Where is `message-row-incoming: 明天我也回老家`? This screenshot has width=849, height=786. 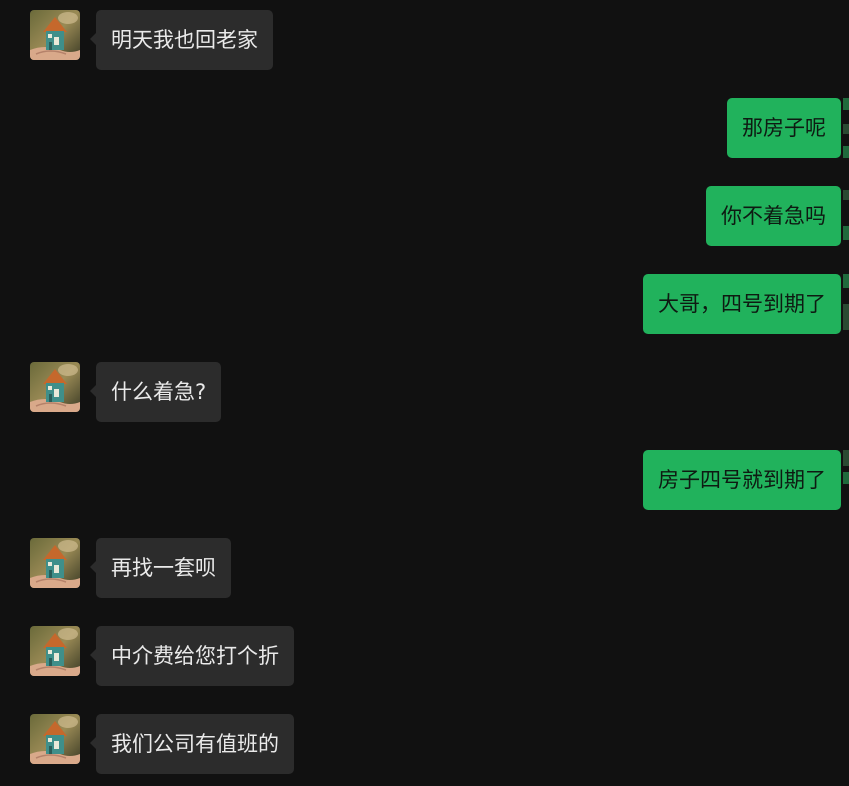
message-row-incoming: 明天我也回老家 is located at coordinates (424, 40).